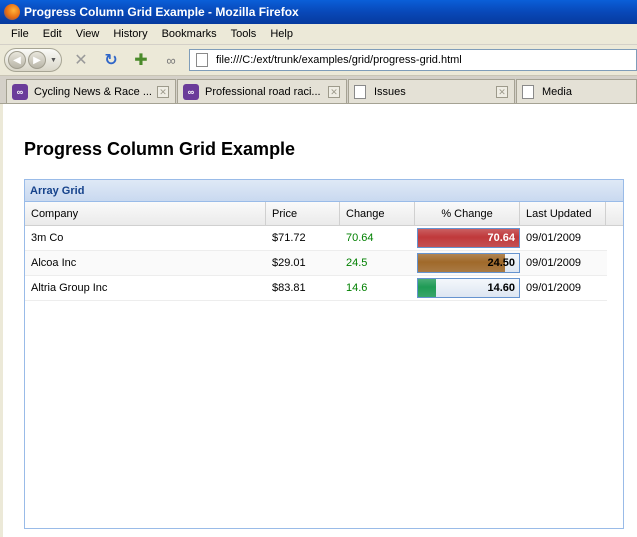 The image size is (637, 537). What do you see at coordinates (81, 60) in the screenshot?
I see `stop-icon: ✕` at bounding box center [81, 60].